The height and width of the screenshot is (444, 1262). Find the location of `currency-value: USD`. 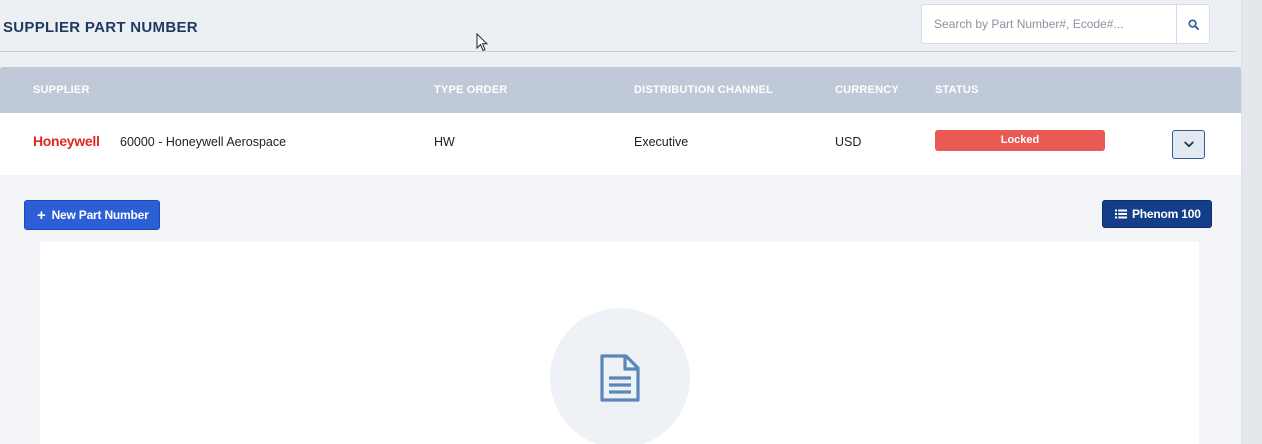

currency-value: USD is located at coordinates (848, 142).